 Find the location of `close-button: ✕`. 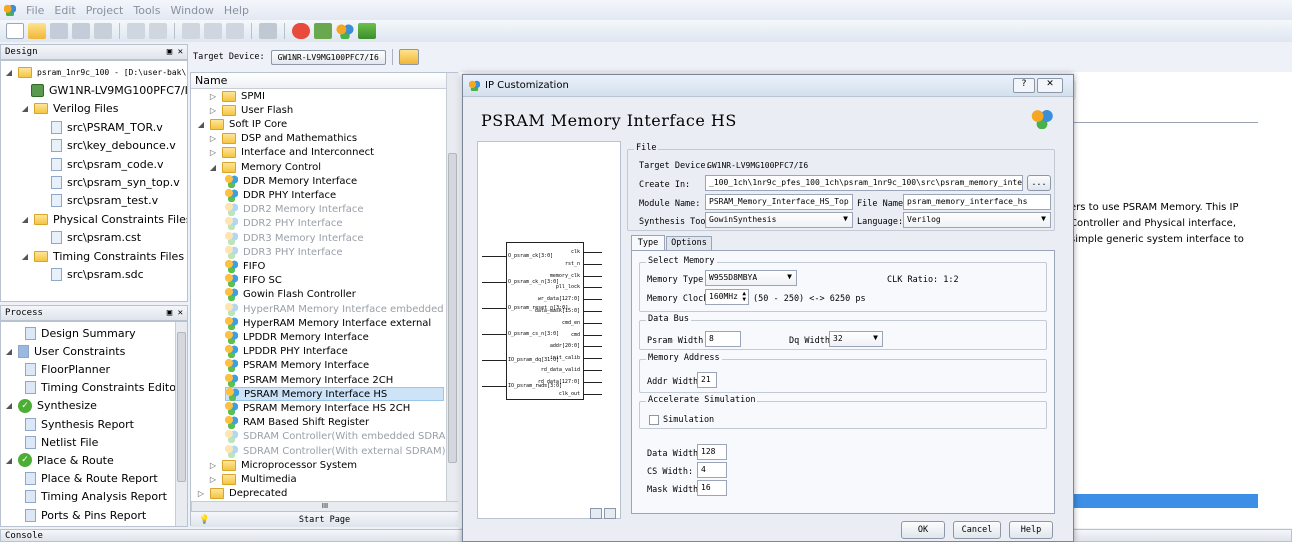

close-button: ✕ is located at coordinates (1050, 85).